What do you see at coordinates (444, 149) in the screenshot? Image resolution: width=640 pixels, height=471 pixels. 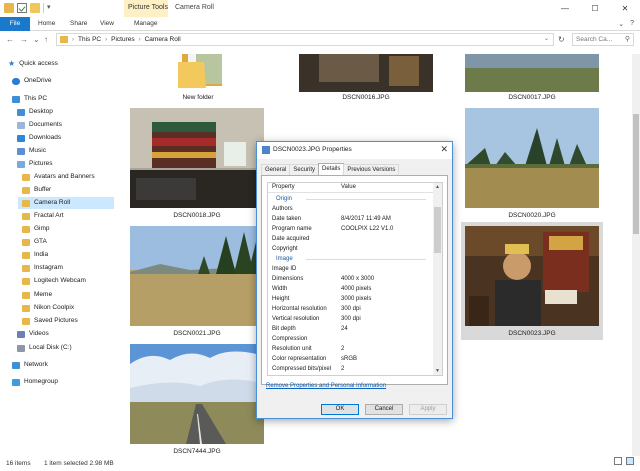 I see `dialog-close-icon: ✕` at bounding box center [444, 149].